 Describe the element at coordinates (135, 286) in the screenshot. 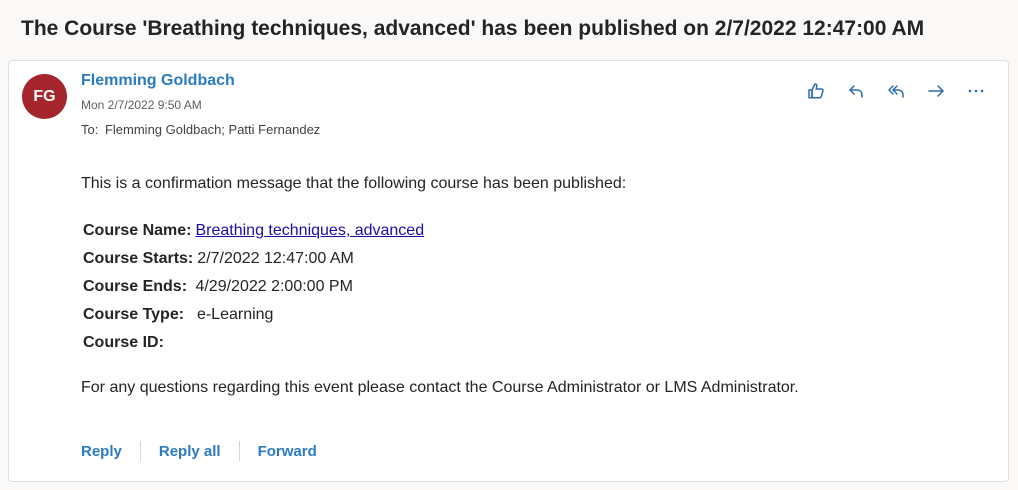

I see `detail-label: Course Ends:` at that location.